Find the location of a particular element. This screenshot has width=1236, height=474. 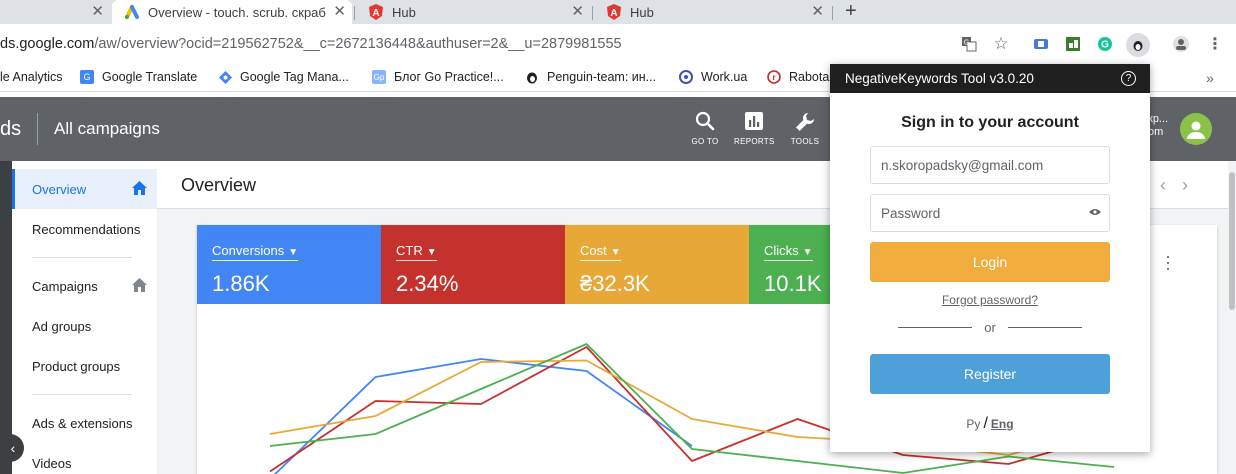

more-options-icon: · · · is located at coordinates (1168, 262).